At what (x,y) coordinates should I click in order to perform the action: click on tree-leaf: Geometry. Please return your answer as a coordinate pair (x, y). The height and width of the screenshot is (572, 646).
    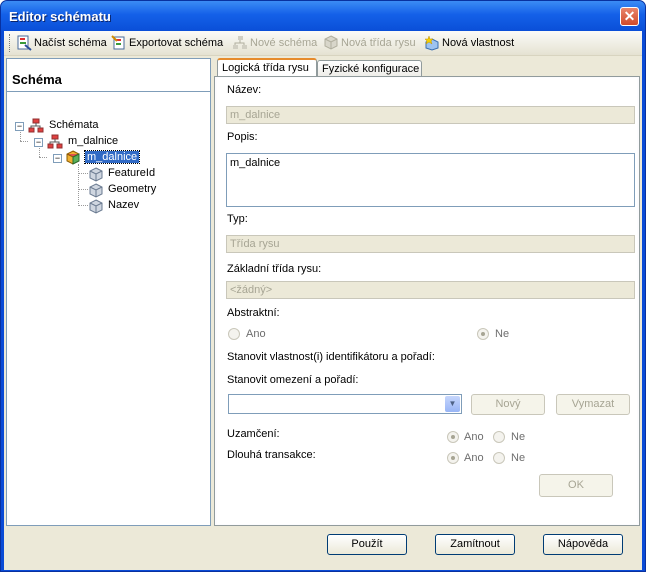
    Looking at the image, I should click on (143, 190).